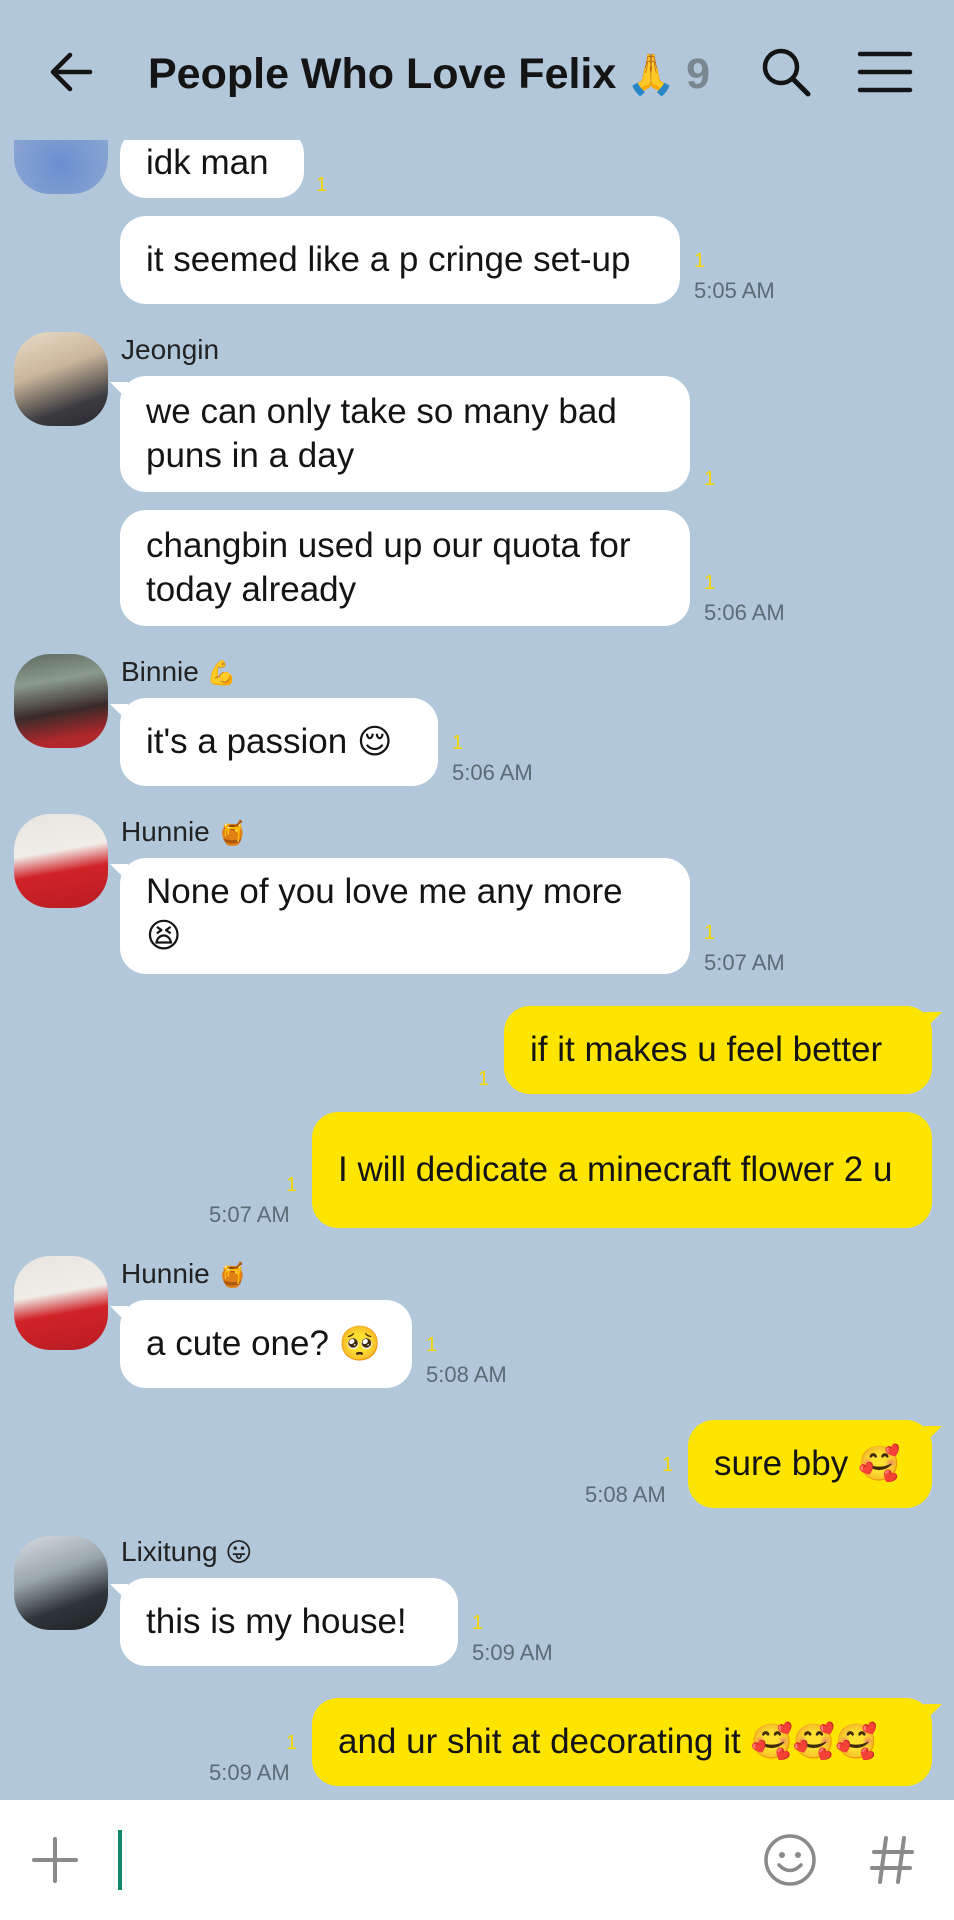 The image size is (954, 1920). I want to click on smiley-icon, so click(790, 1860).